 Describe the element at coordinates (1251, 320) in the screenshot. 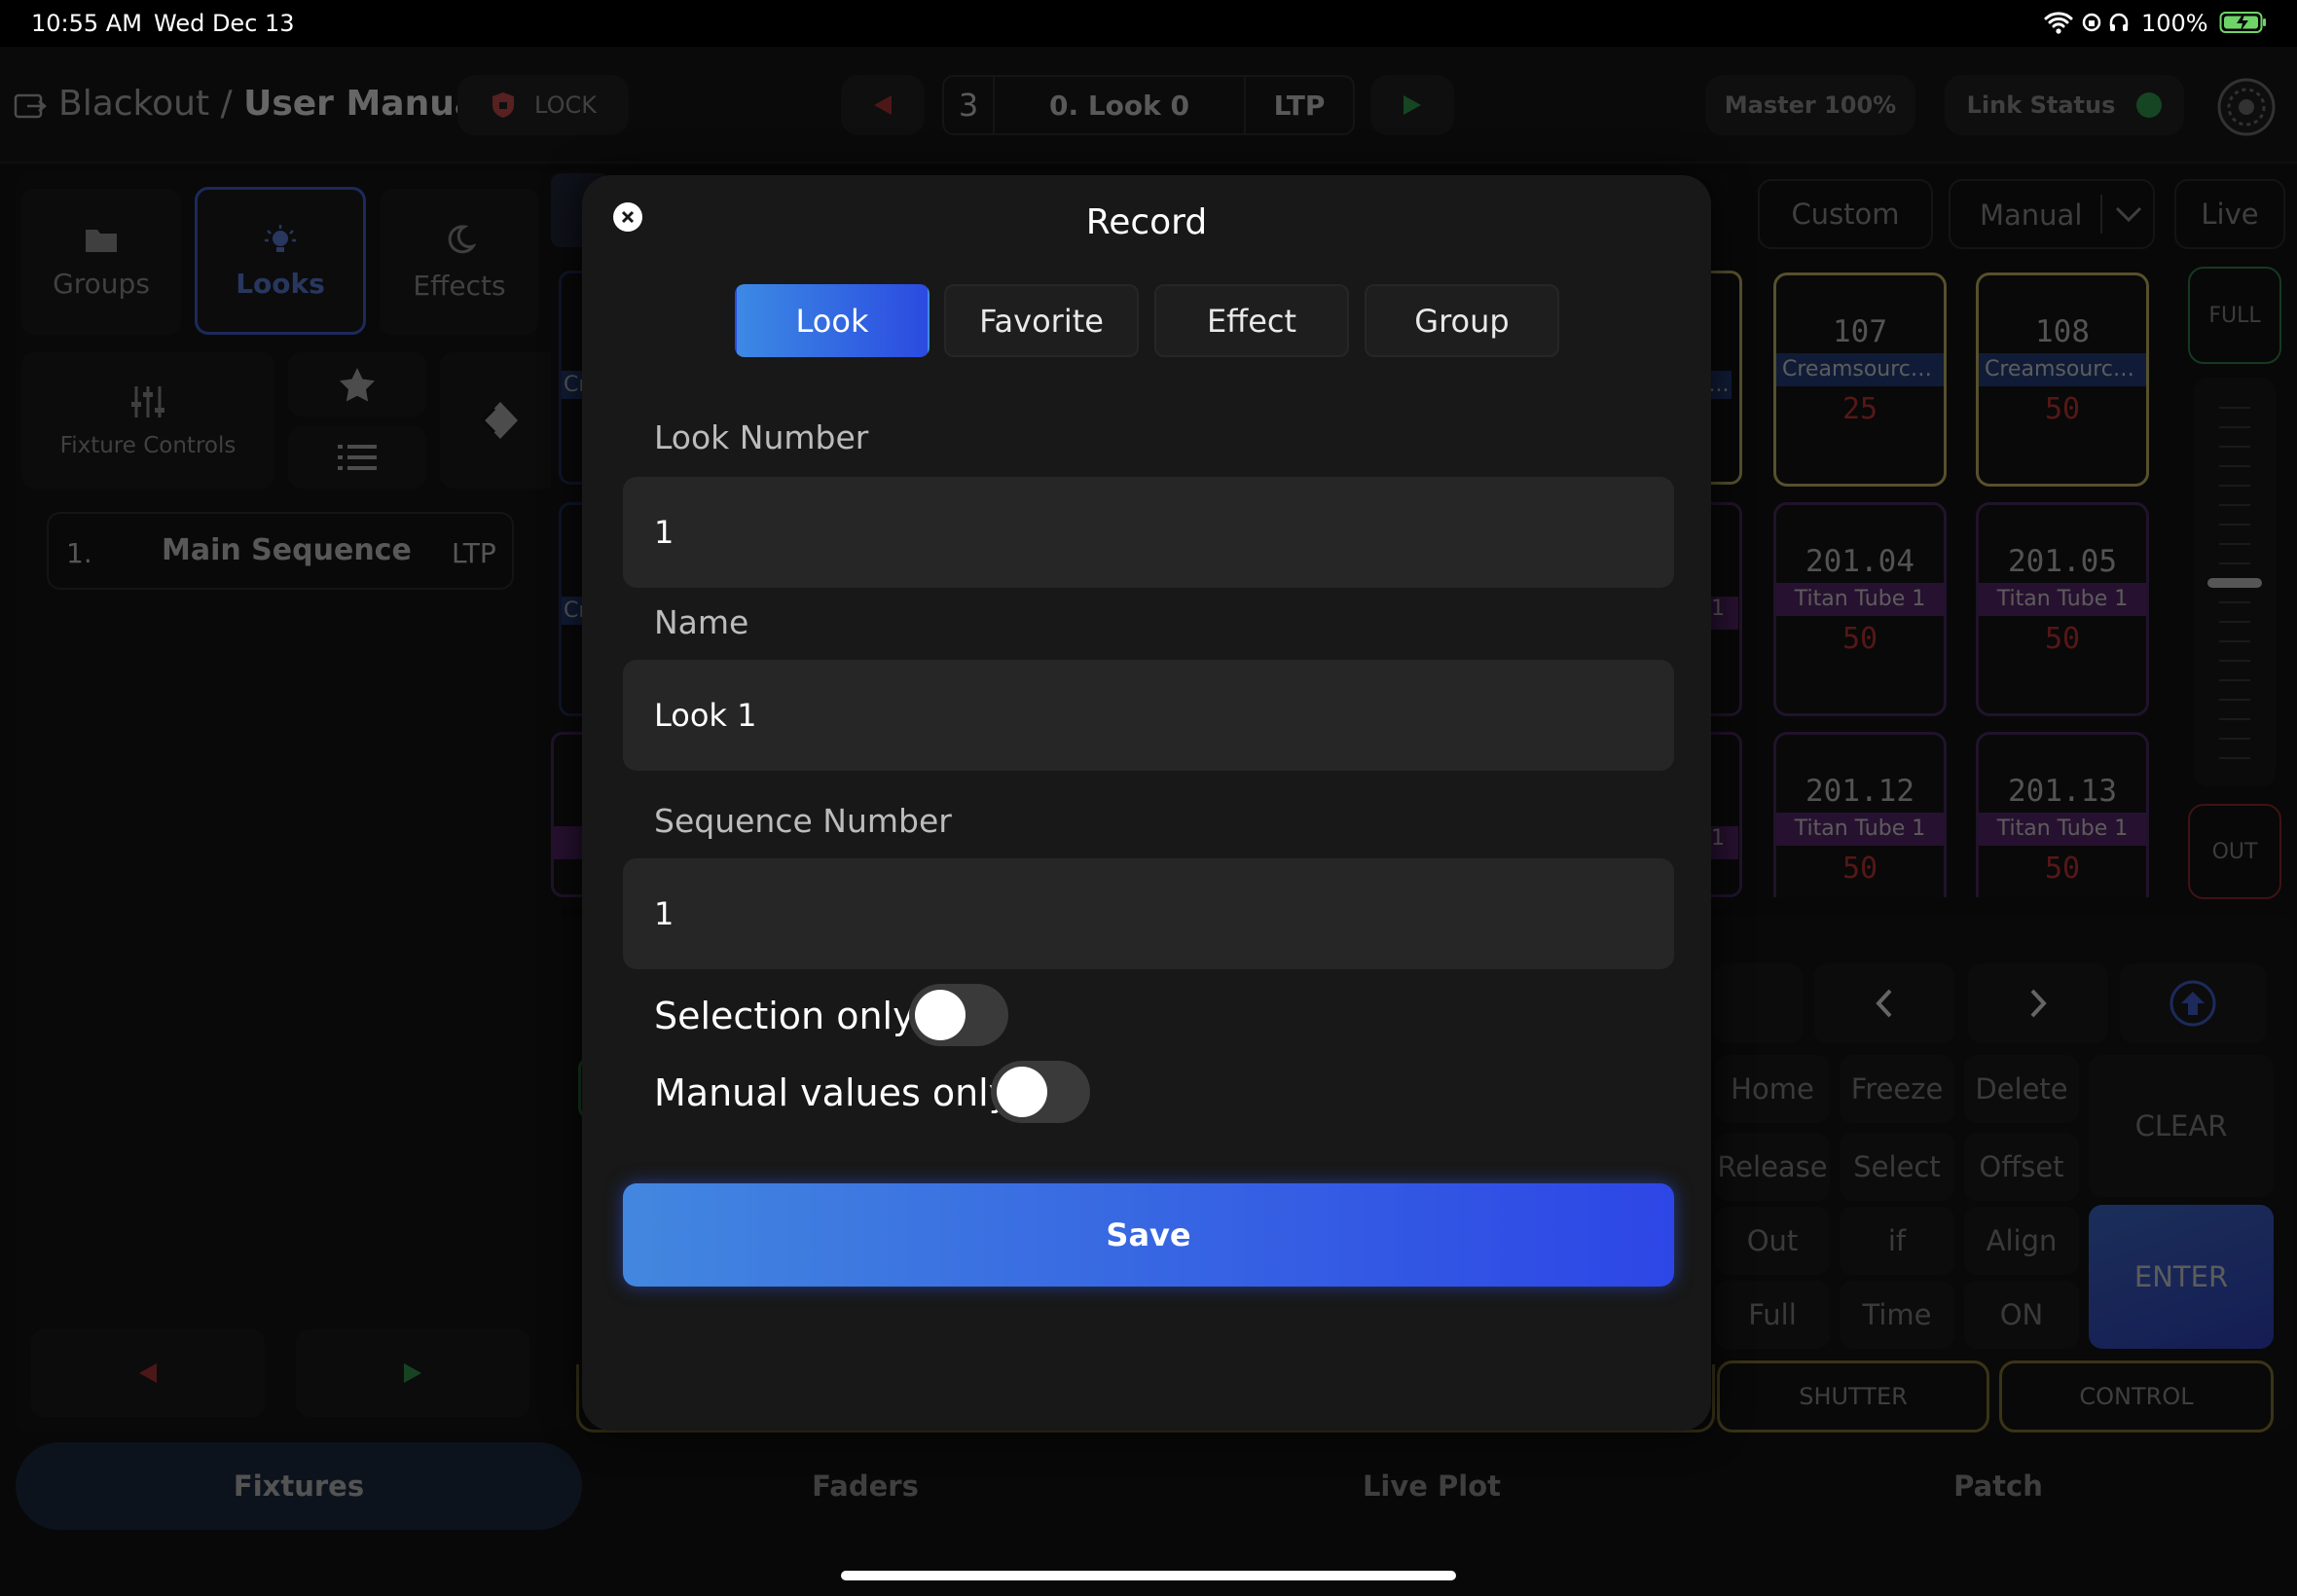

I see `tab-effect: Effect` at that location.